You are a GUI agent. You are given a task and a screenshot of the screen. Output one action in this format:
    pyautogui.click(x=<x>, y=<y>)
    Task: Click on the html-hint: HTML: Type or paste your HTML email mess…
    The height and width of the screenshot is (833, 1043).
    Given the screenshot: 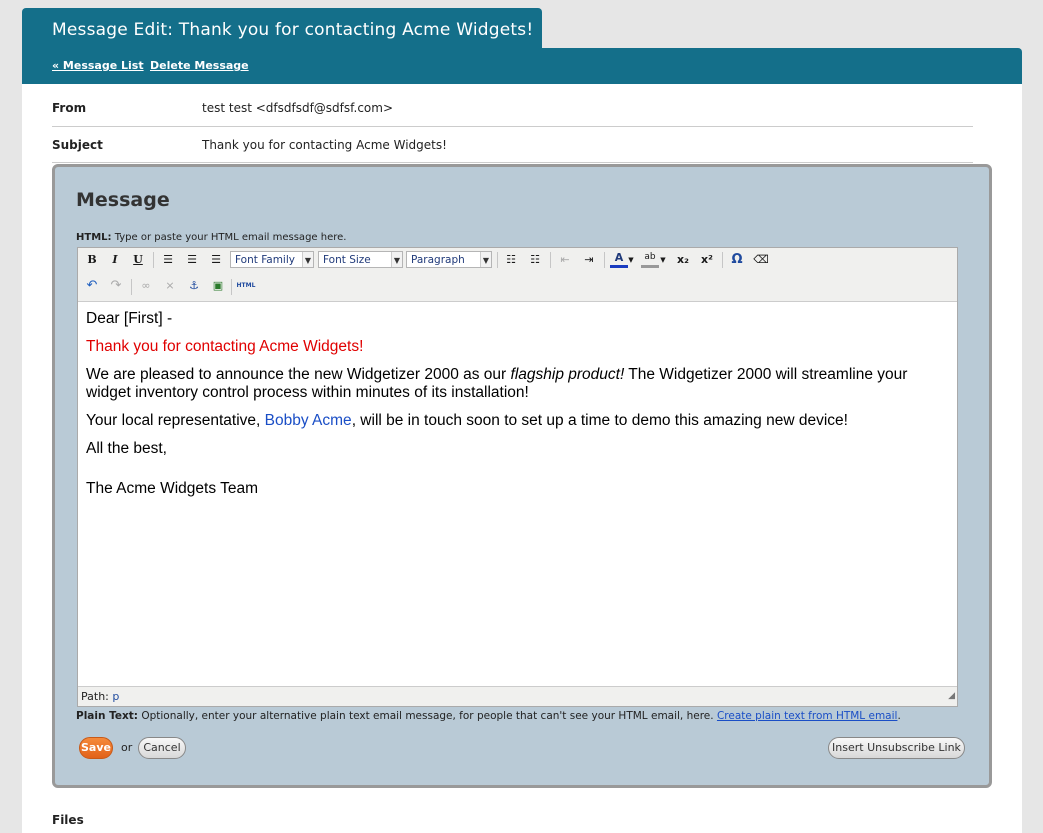 What is the action you would take?
    pyautogui.click(x=211, y=237)
    